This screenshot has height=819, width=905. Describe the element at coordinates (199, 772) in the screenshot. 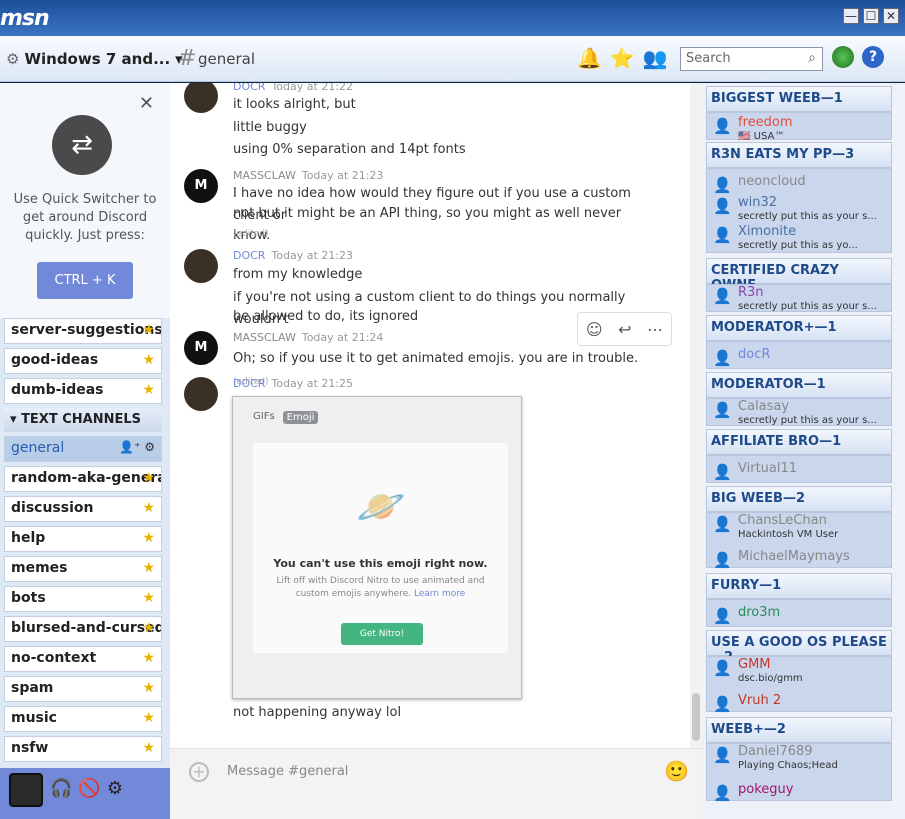

I see `upload-plus-icon: +` at that location.